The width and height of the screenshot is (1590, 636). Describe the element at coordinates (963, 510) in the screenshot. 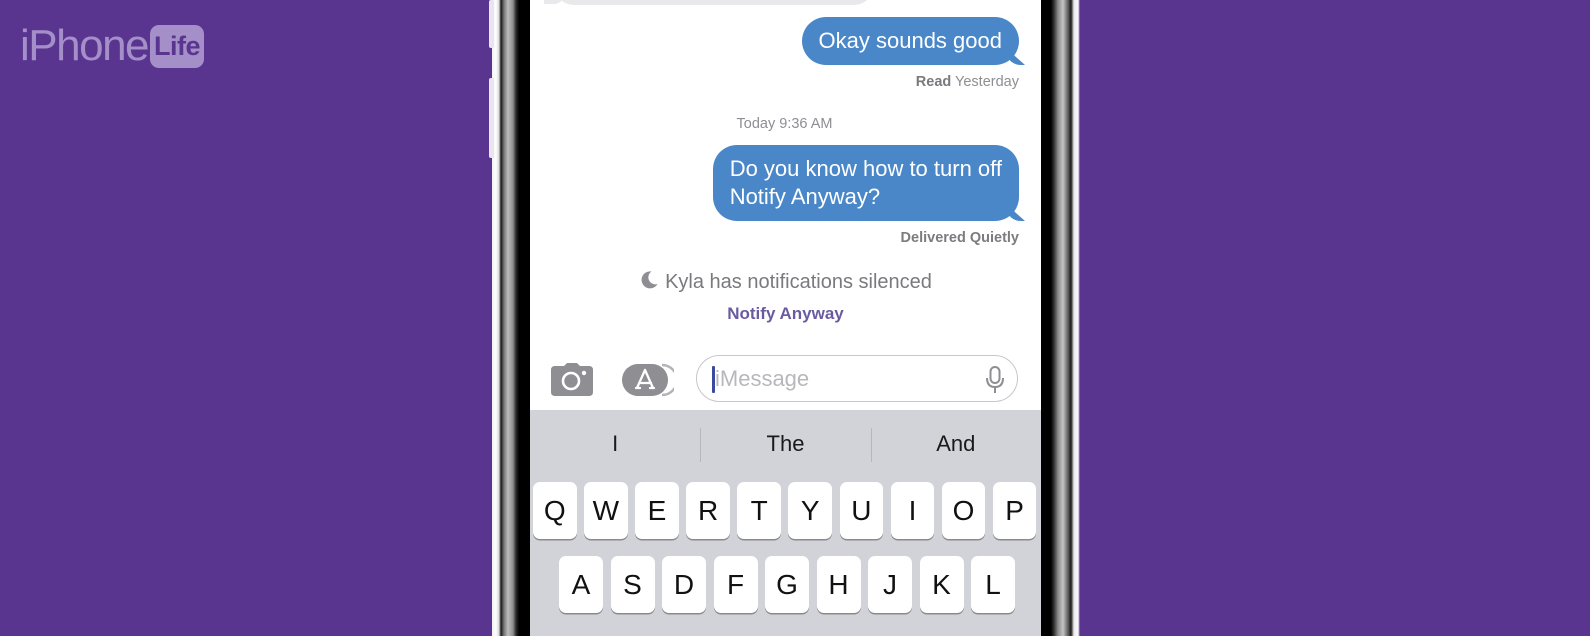

I see `key-o: O` at that location.